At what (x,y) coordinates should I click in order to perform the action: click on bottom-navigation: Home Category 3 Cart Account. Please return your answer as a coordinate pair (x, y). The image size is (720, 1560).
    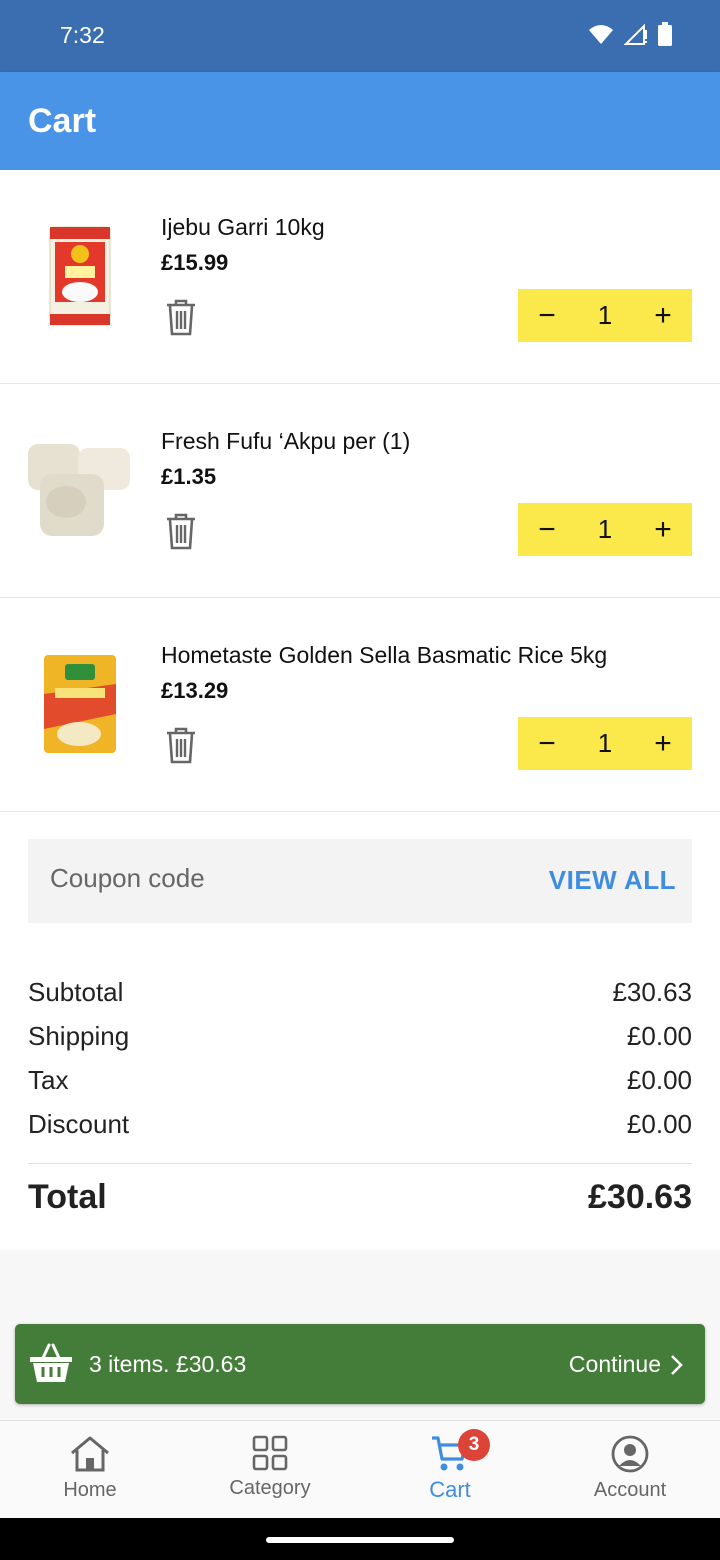
    Looking at the image, I should click on (360, 1469).